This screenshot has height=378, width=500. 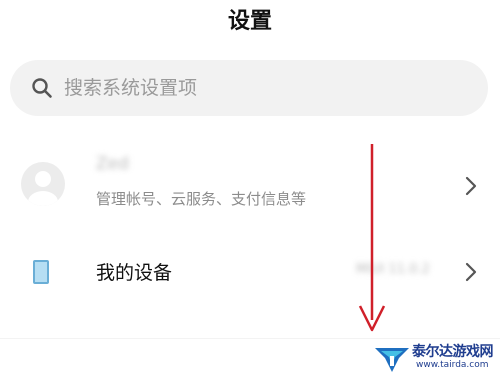 What do you see at coordinates (453, 352) in the screenshot?
I see `watermark-text: 泰尔达游戏网` at bounding box center [453, 352].